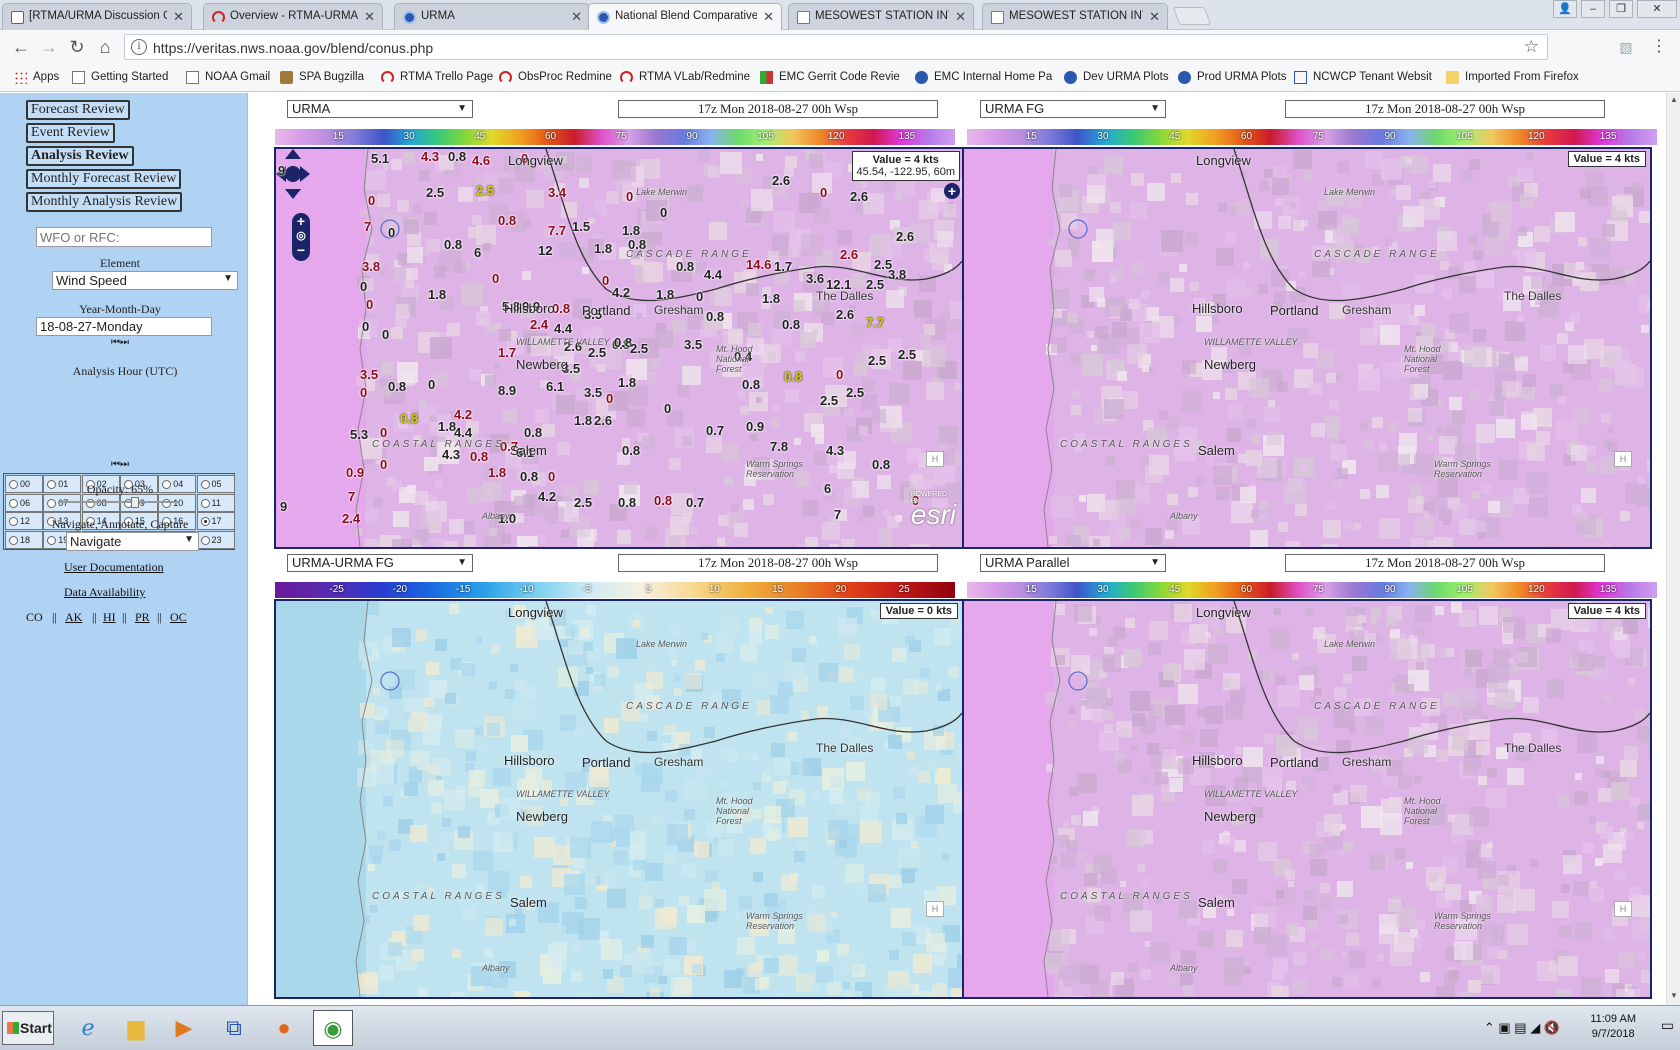 This screenshot has height=1050, width=1680. What do you see at coordinates (124, 237) in the screenshot?
I see `wfo-input` at bounding box center [124, 237].